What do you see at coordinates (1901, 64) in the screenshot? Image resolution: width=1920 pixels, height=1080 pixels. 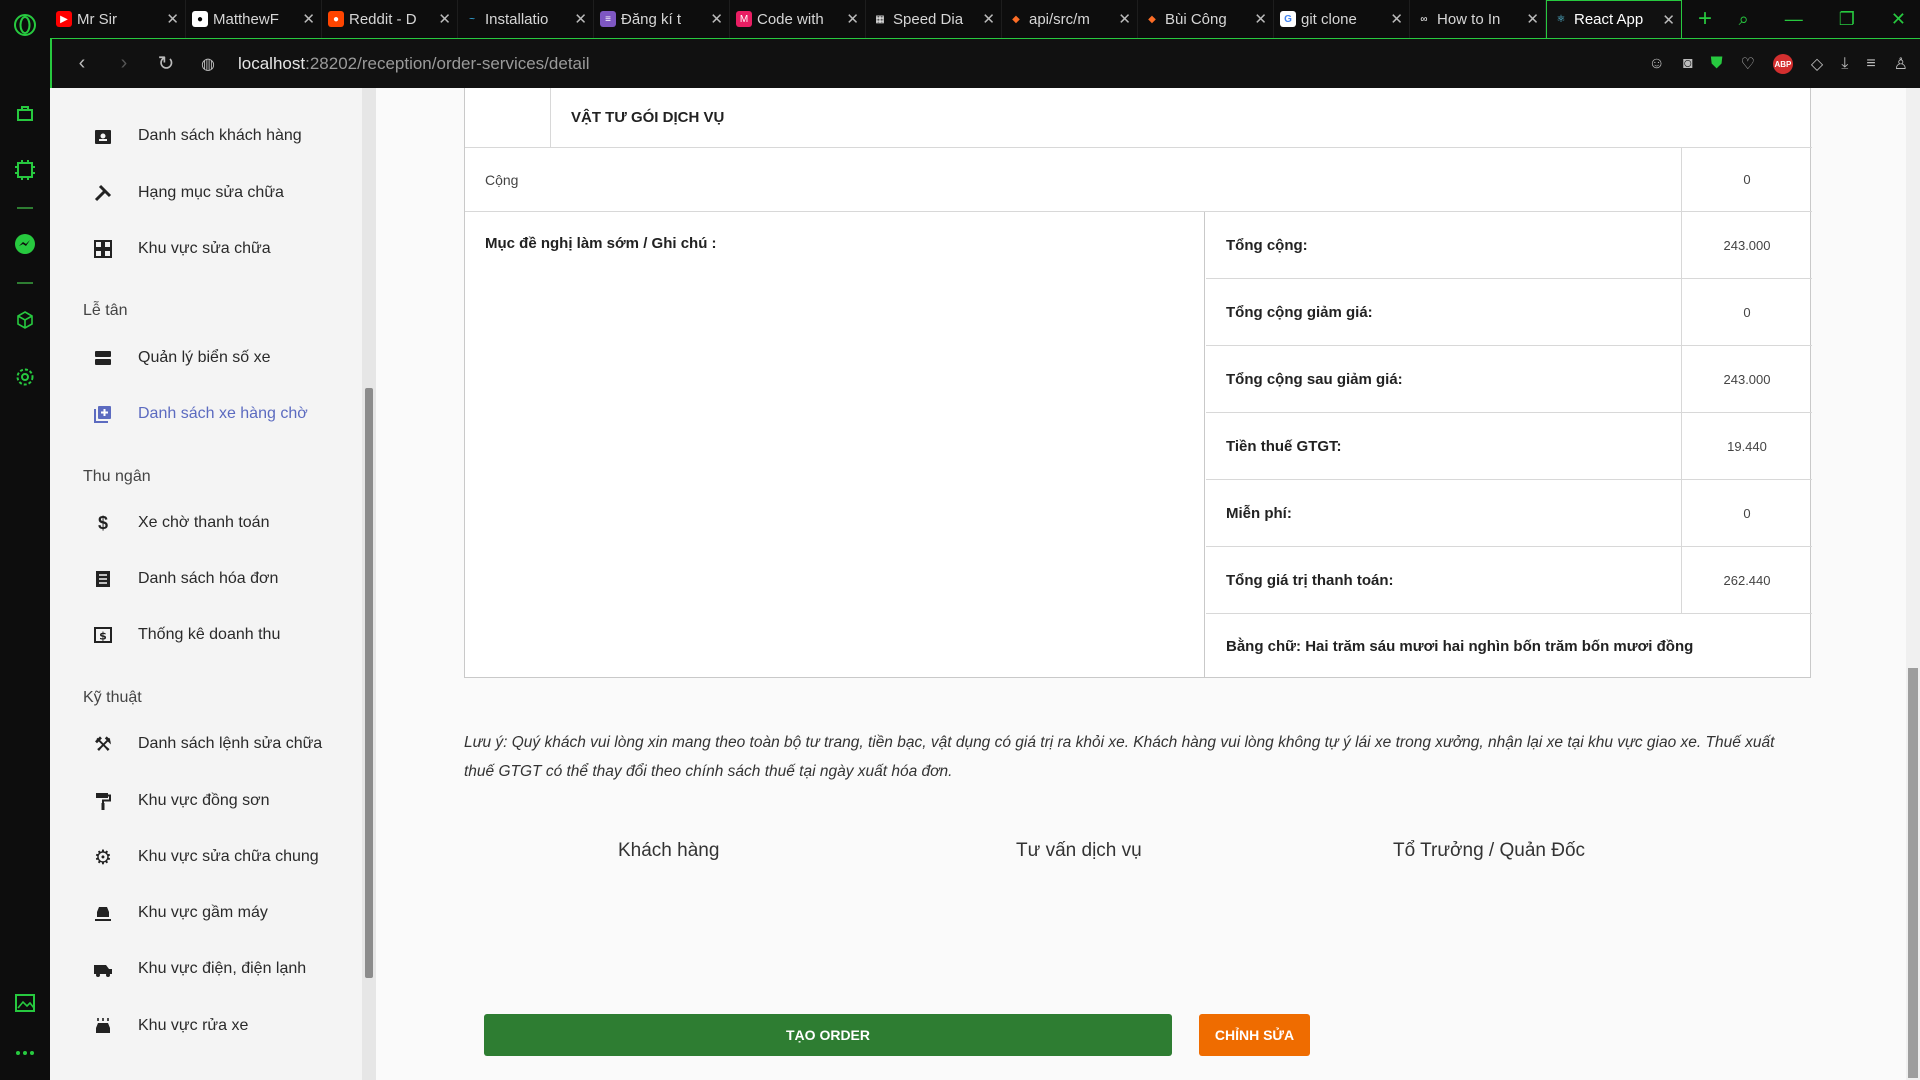 I see `profile-icon: ♙` at bounding box center [1901, 64].